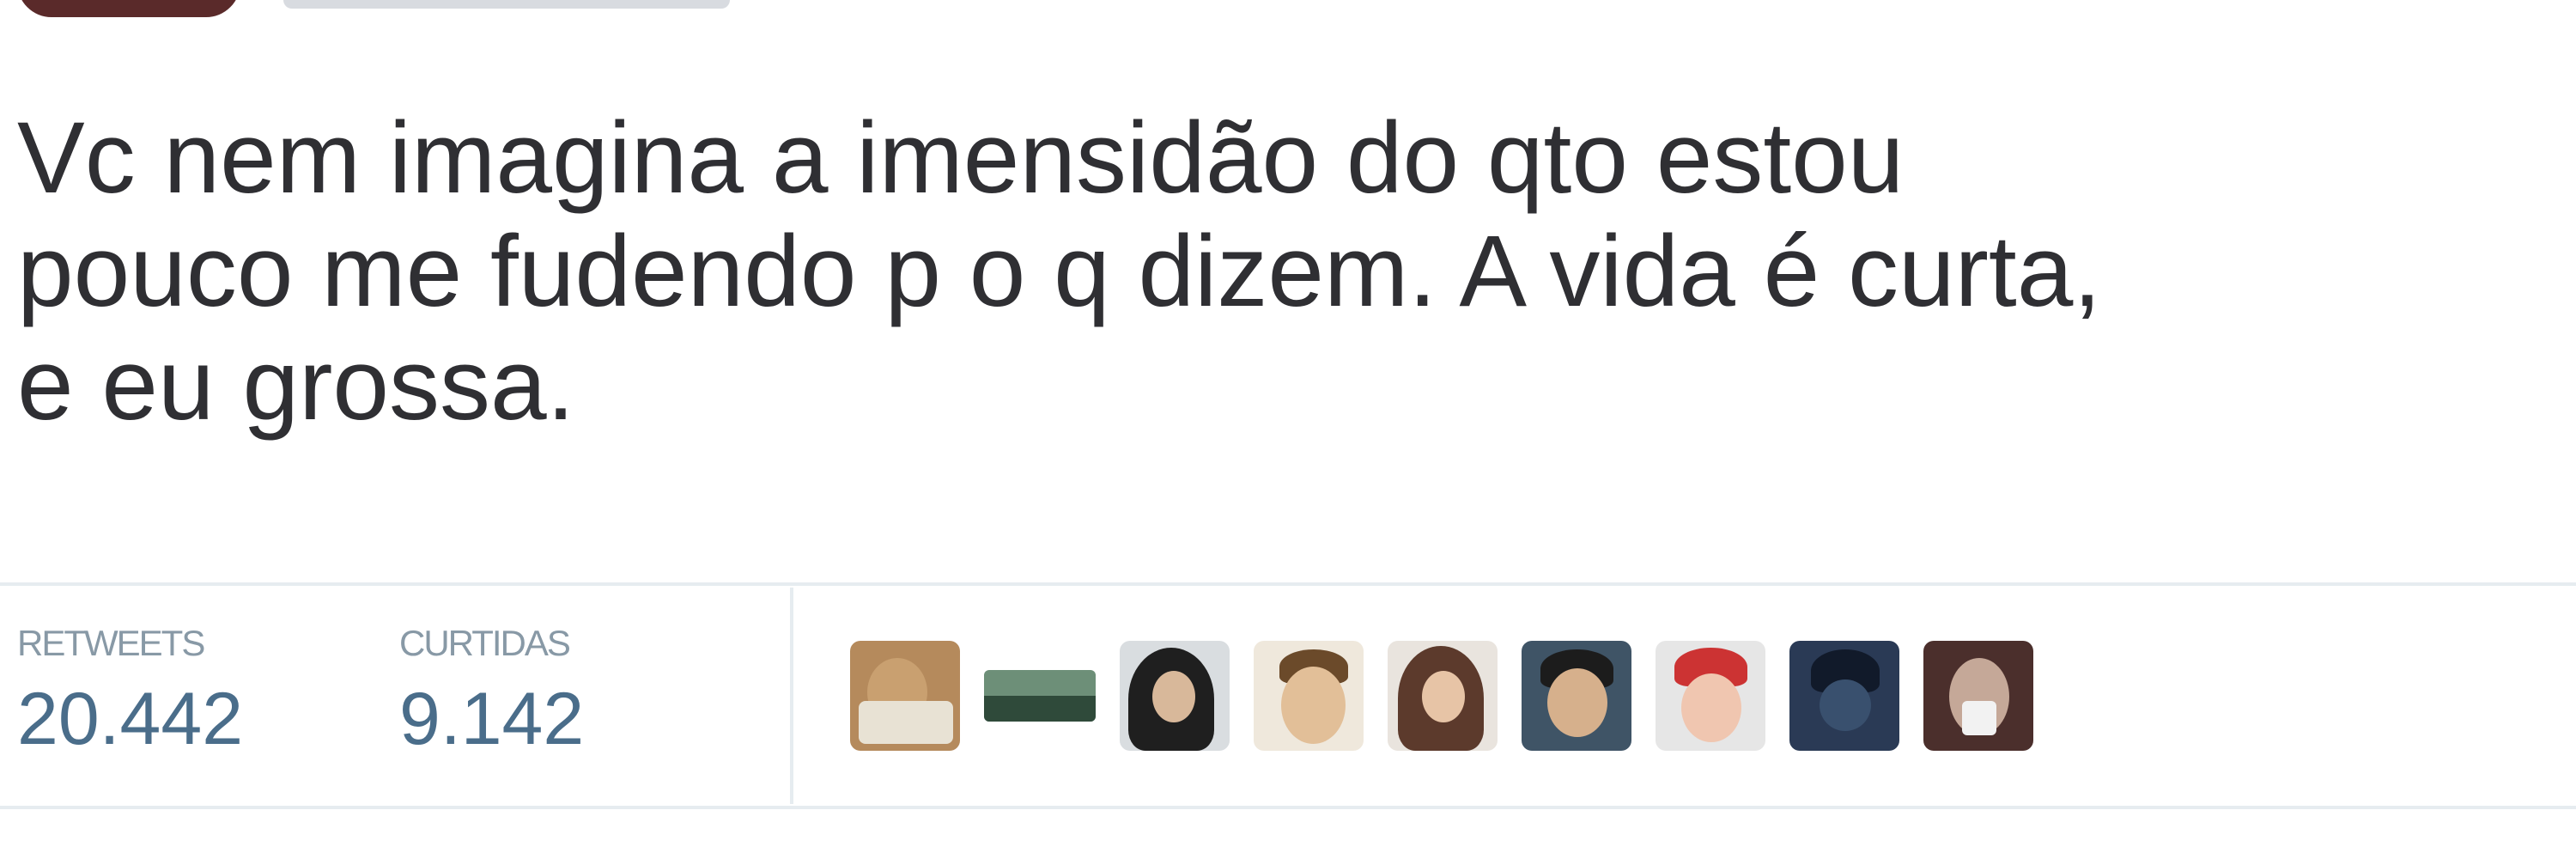 The width and height of the screenshot is (2576, 859). I want to click on retweets-count: 20.442, so click(130, 719).